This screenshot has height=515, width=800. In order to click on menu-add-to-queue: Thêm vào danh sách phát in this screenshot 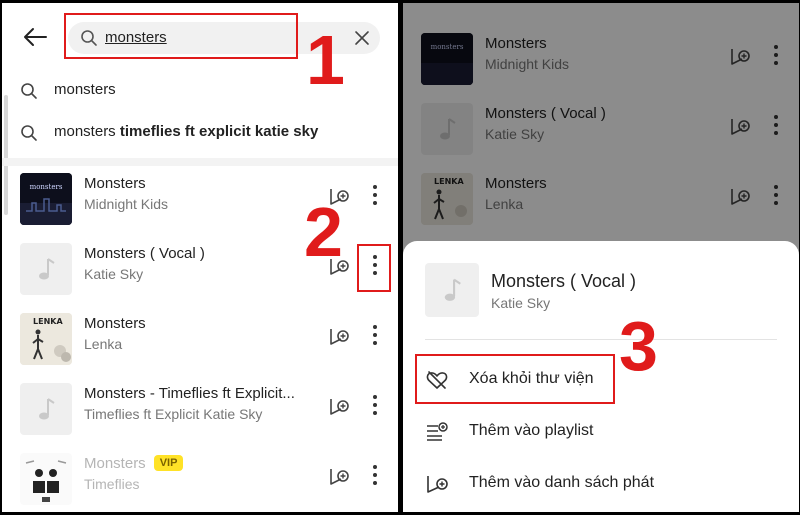, I will do `click(601, 484)`.